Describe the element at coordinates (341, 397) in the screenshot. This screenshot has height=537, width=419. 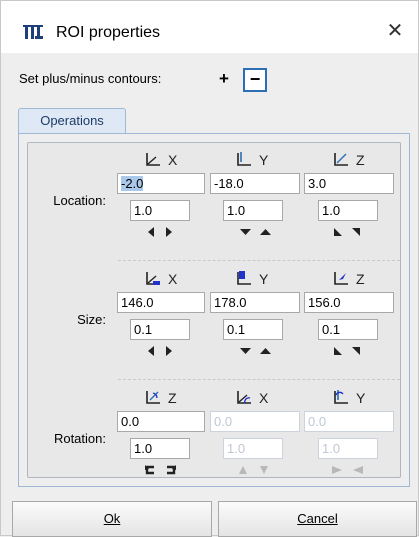
I see `rotate-y-icon` at that location.